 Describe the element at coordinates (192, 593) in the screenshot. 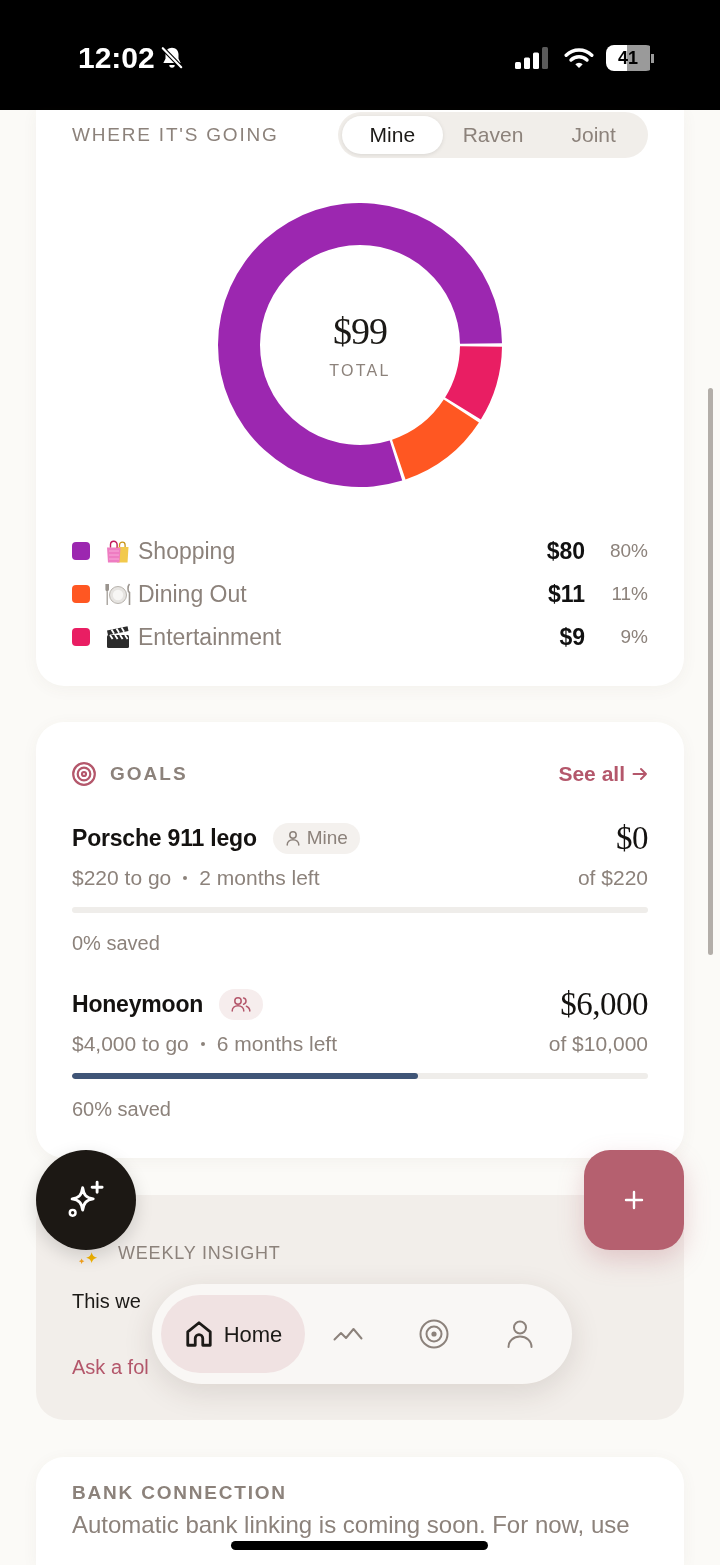

I see `category-label: Dining Out` at that location.